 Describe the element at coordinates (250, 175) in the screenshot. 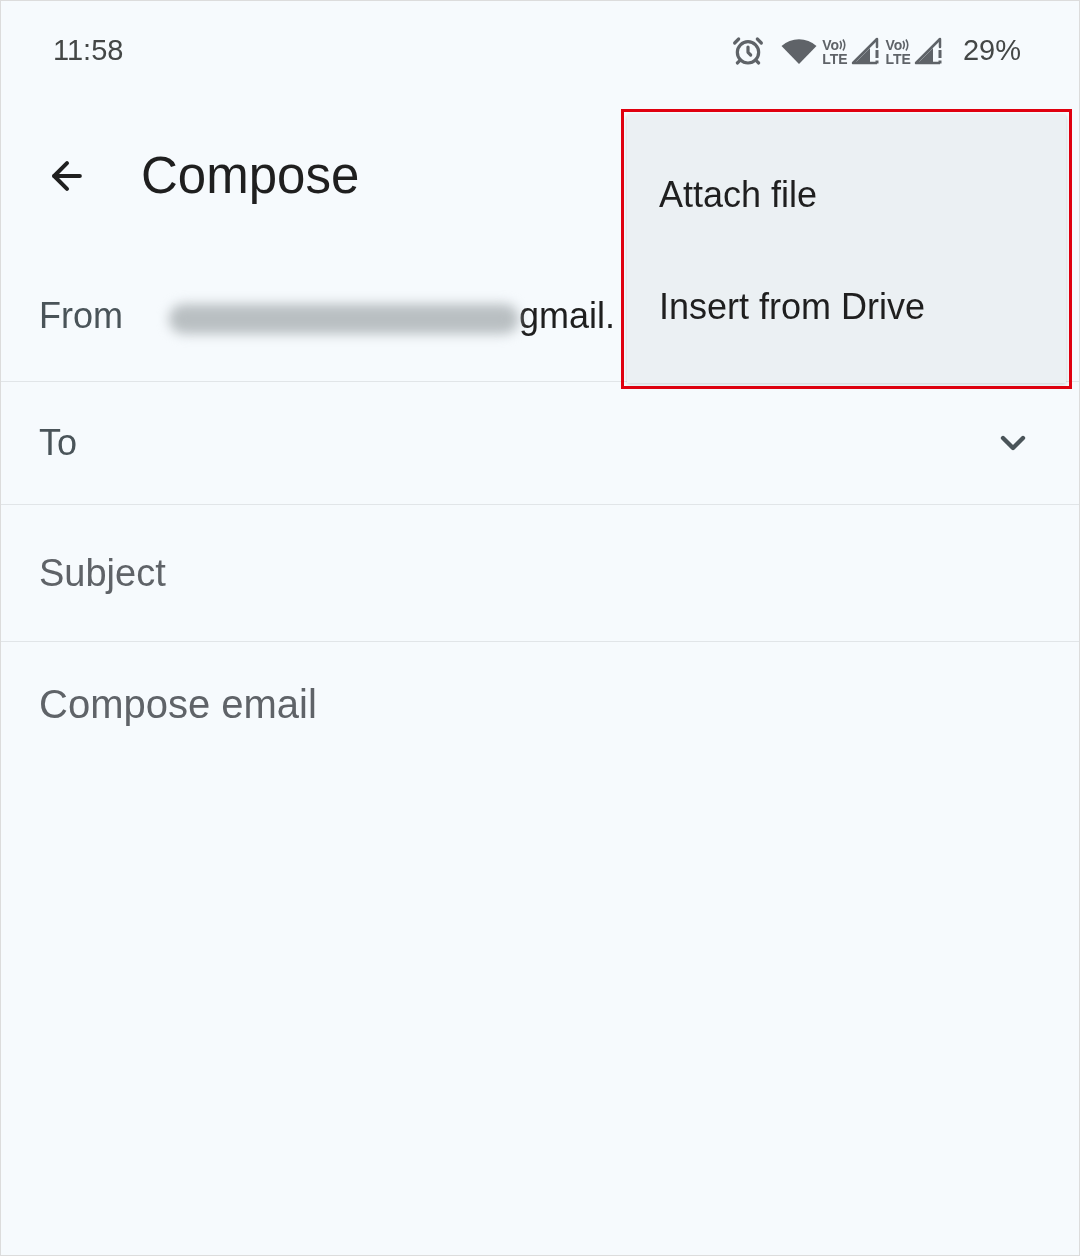

I see `screen-title: Compose` at that location.